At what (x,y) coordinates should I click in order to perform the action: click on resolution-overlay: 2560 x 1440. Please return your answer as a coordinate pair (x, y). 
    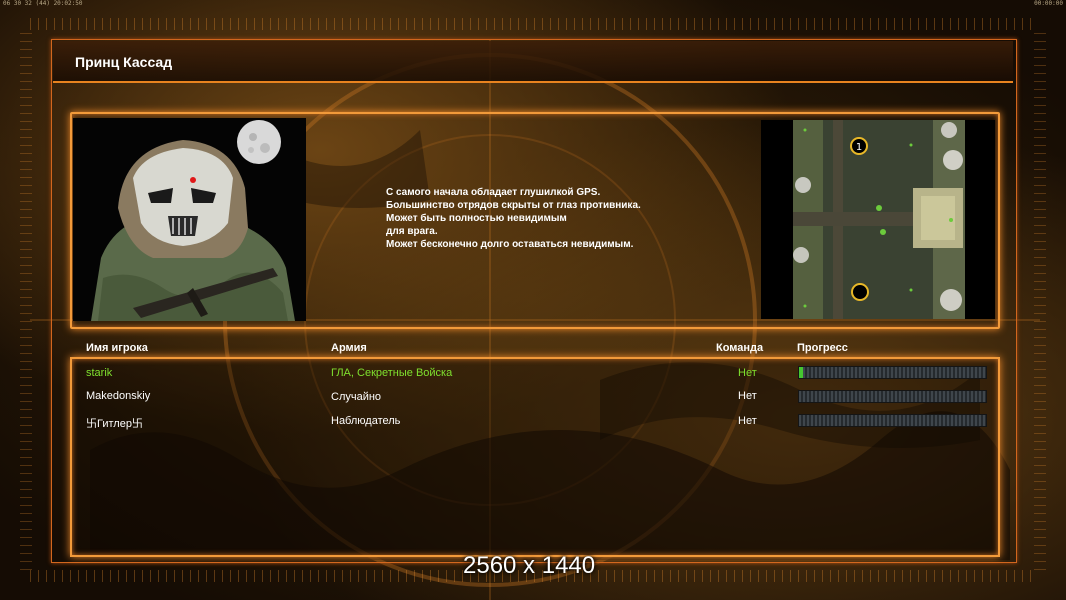
    Looking at the image, I should click on (529, 565).